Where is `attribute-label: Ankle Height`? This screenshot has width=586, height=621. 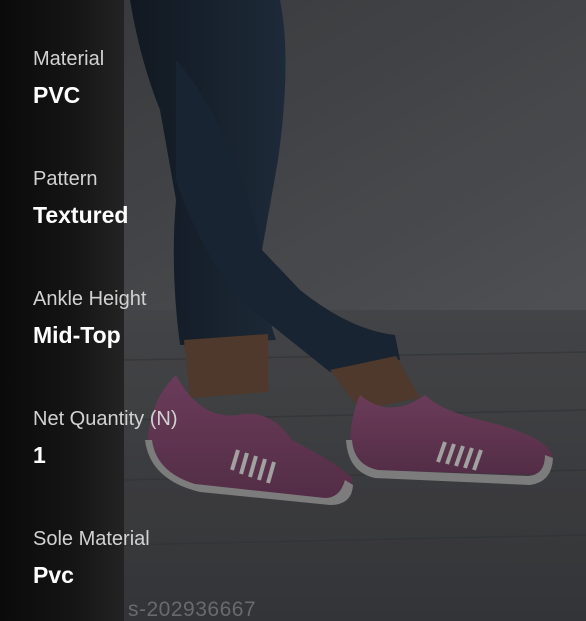
attribute-label: Ankle Height is located at coordinates (90, 299).